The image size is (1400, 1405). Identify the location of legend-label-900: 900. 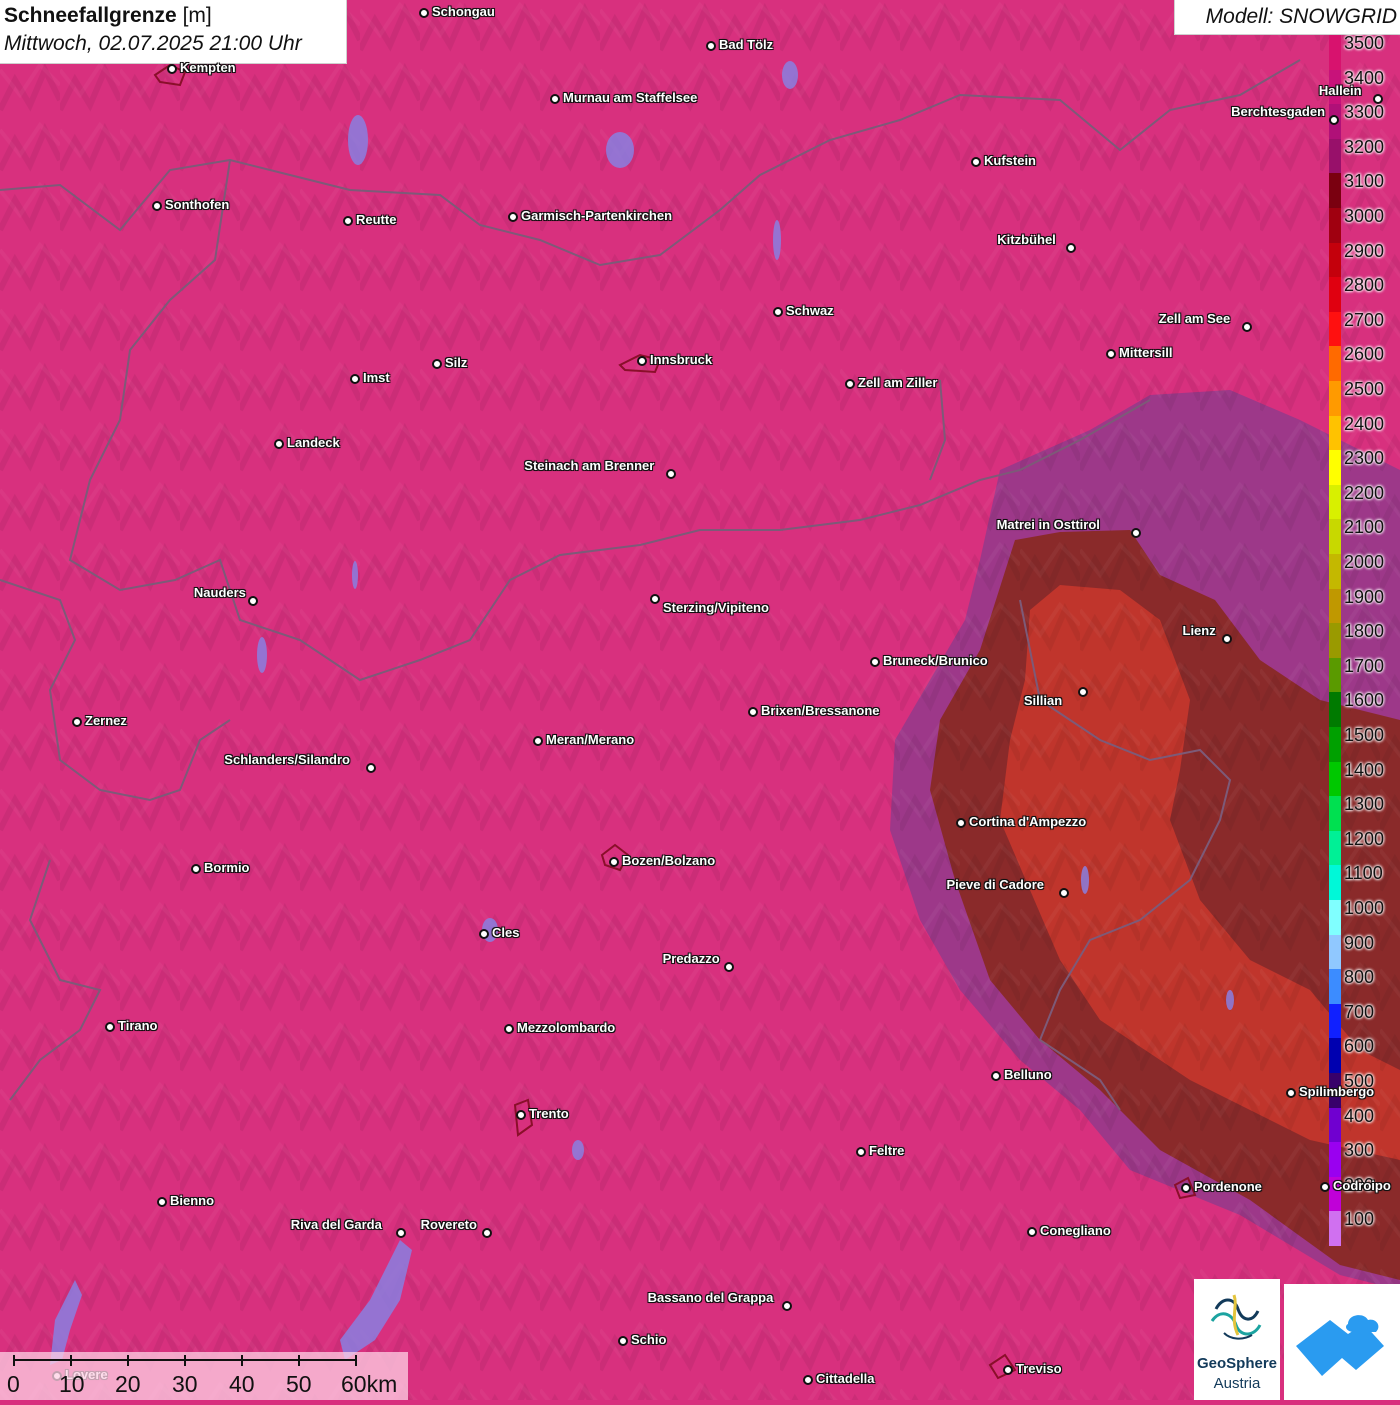
(1359, 942).